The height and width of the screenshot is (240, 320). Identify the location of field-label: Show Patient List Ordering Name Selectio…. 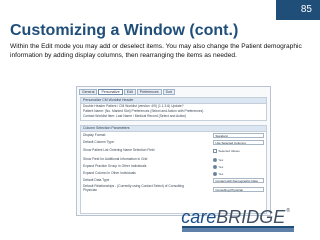
(119, 150).